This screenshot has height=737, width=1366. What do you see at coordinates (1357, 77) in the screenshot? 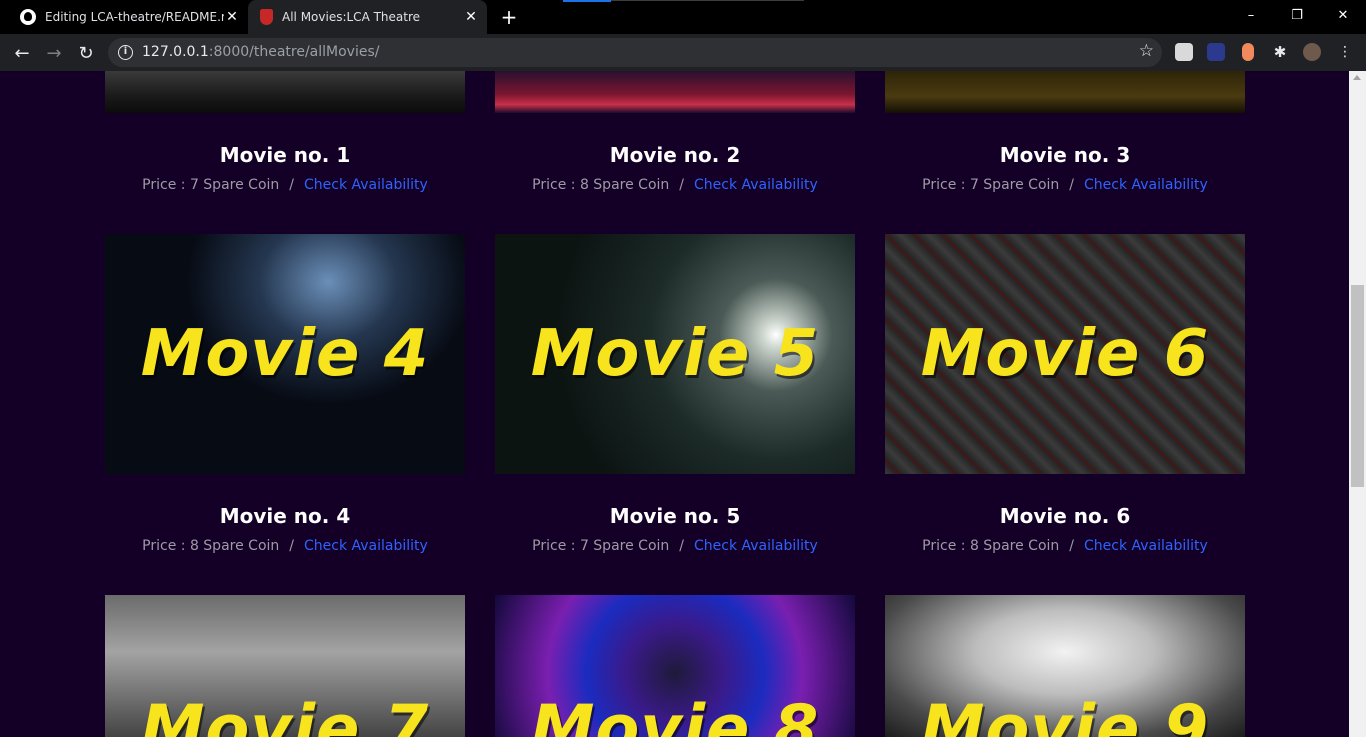
I see `scroll-up-arrow-icon` at bounding box center [1357, 77].